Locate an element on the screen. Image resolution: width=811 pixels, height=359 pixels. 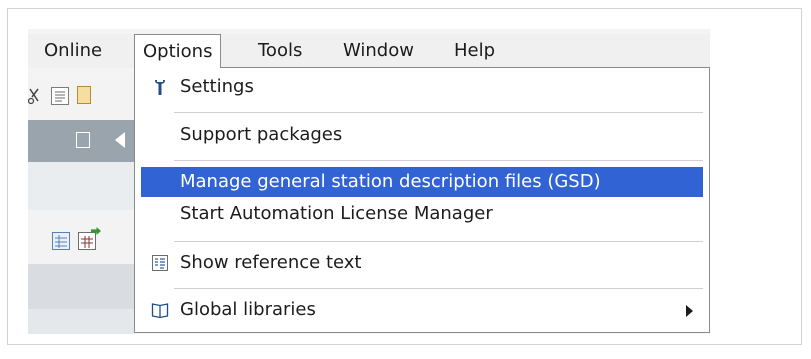
collapse-arrow-icon is located at coordinates (120, 140).